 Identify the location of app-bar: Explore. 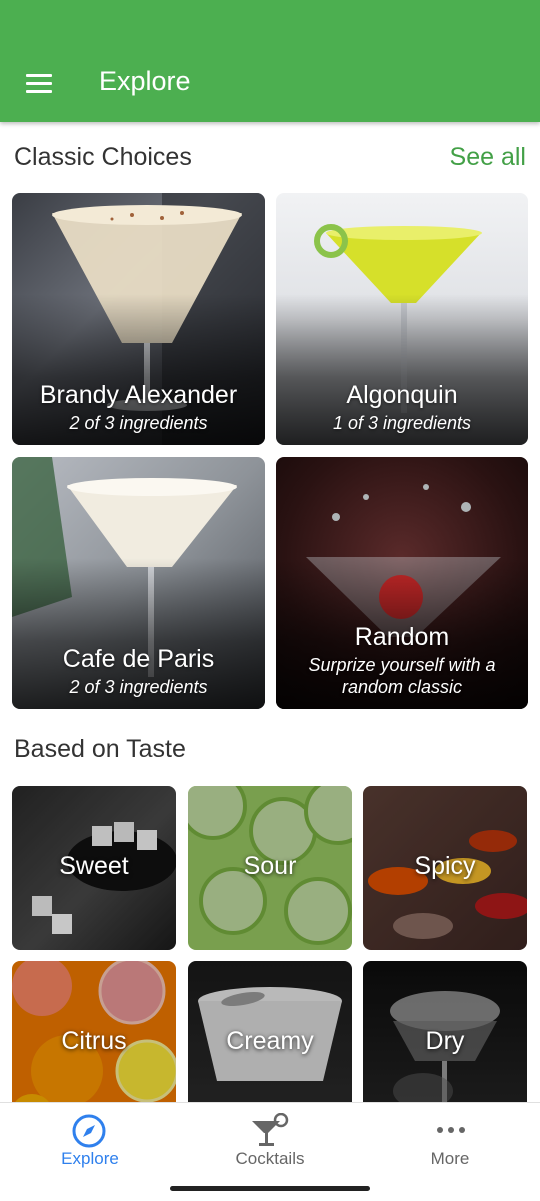
(270, 61).